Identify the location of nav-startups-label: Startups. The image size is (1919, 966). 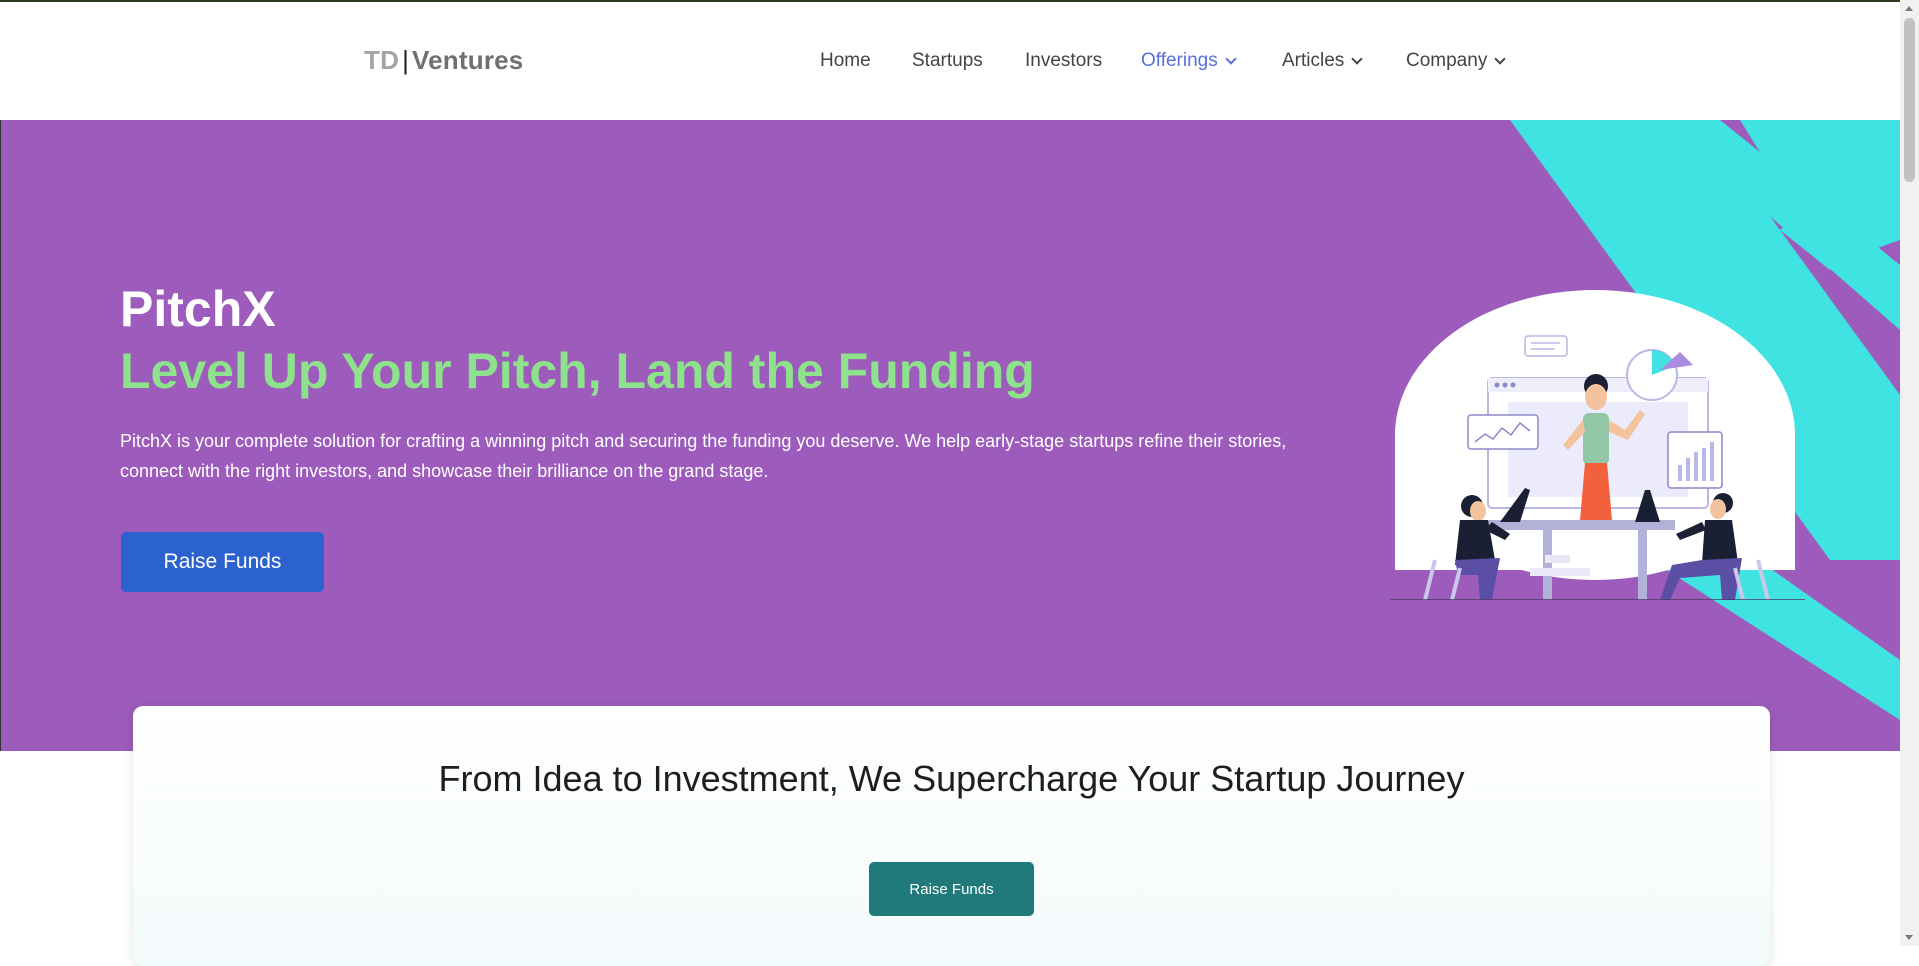
(947, 60).